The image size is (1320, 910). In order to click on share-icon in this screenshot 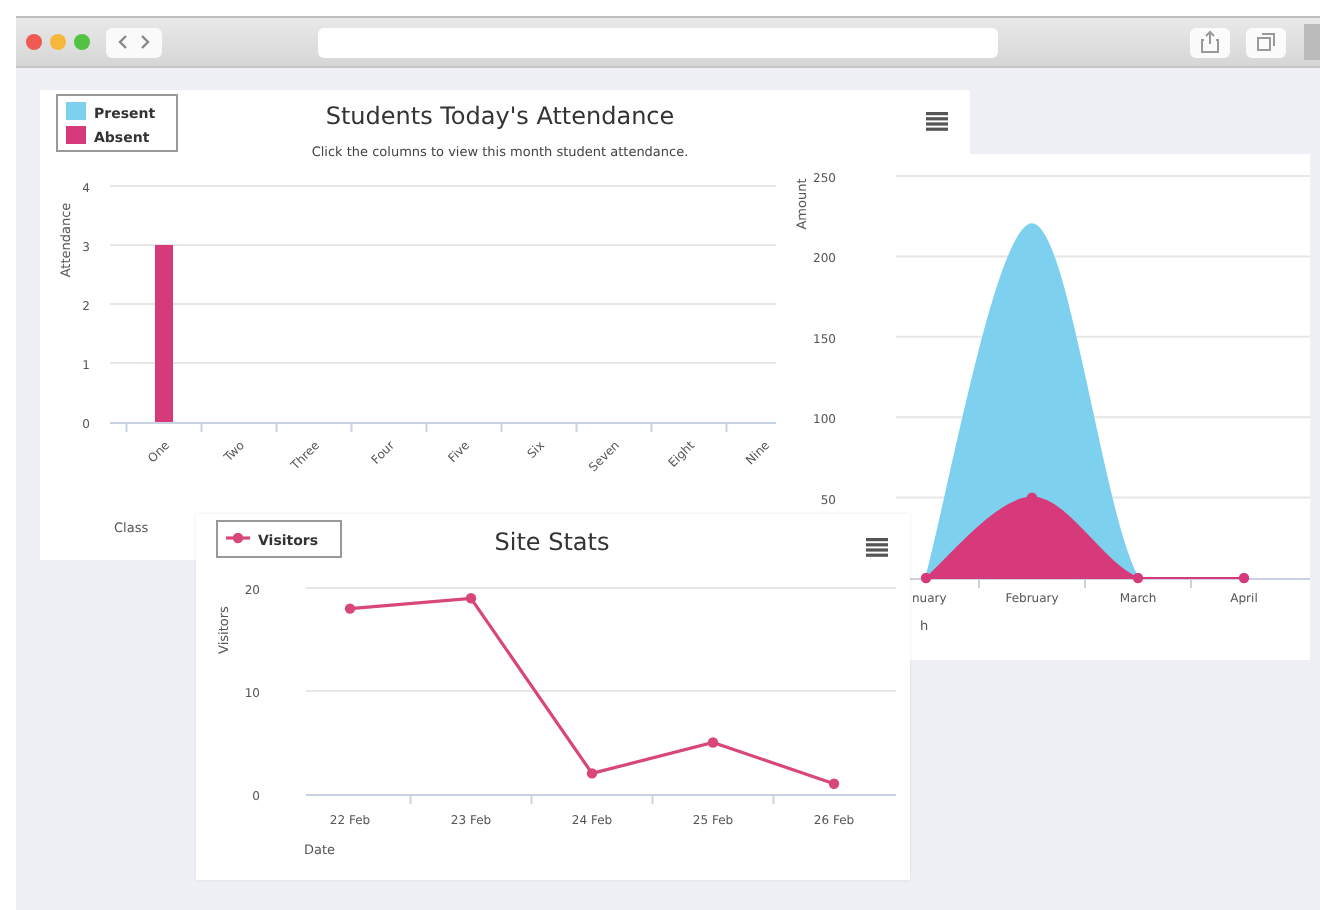, I will do `click(1210, 42)`.